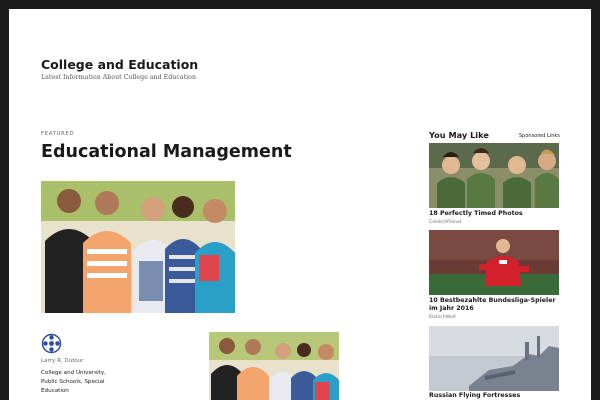 The width and height of the screenshot is (600, 400). What do you see at coordinates (459, 135) in the screenshot?
I see `sidebar-title: You May Like` at bounding box center [459, 135].